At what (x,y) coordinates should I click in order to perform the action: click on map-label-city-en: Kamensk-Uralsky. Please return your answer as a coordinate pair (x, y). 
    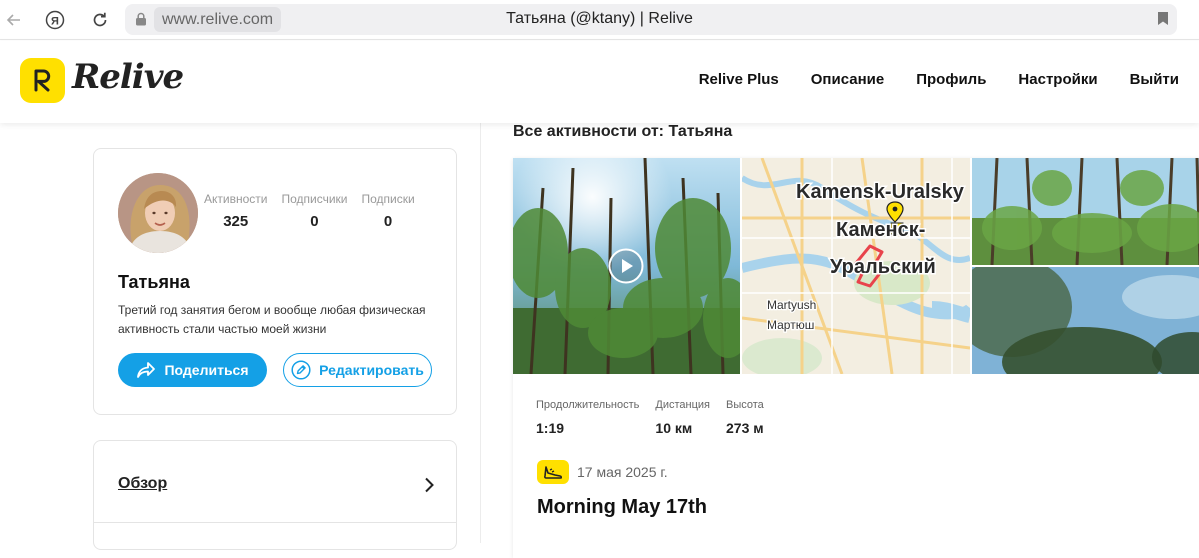
    Looking at the image, I should click on (880, 192).